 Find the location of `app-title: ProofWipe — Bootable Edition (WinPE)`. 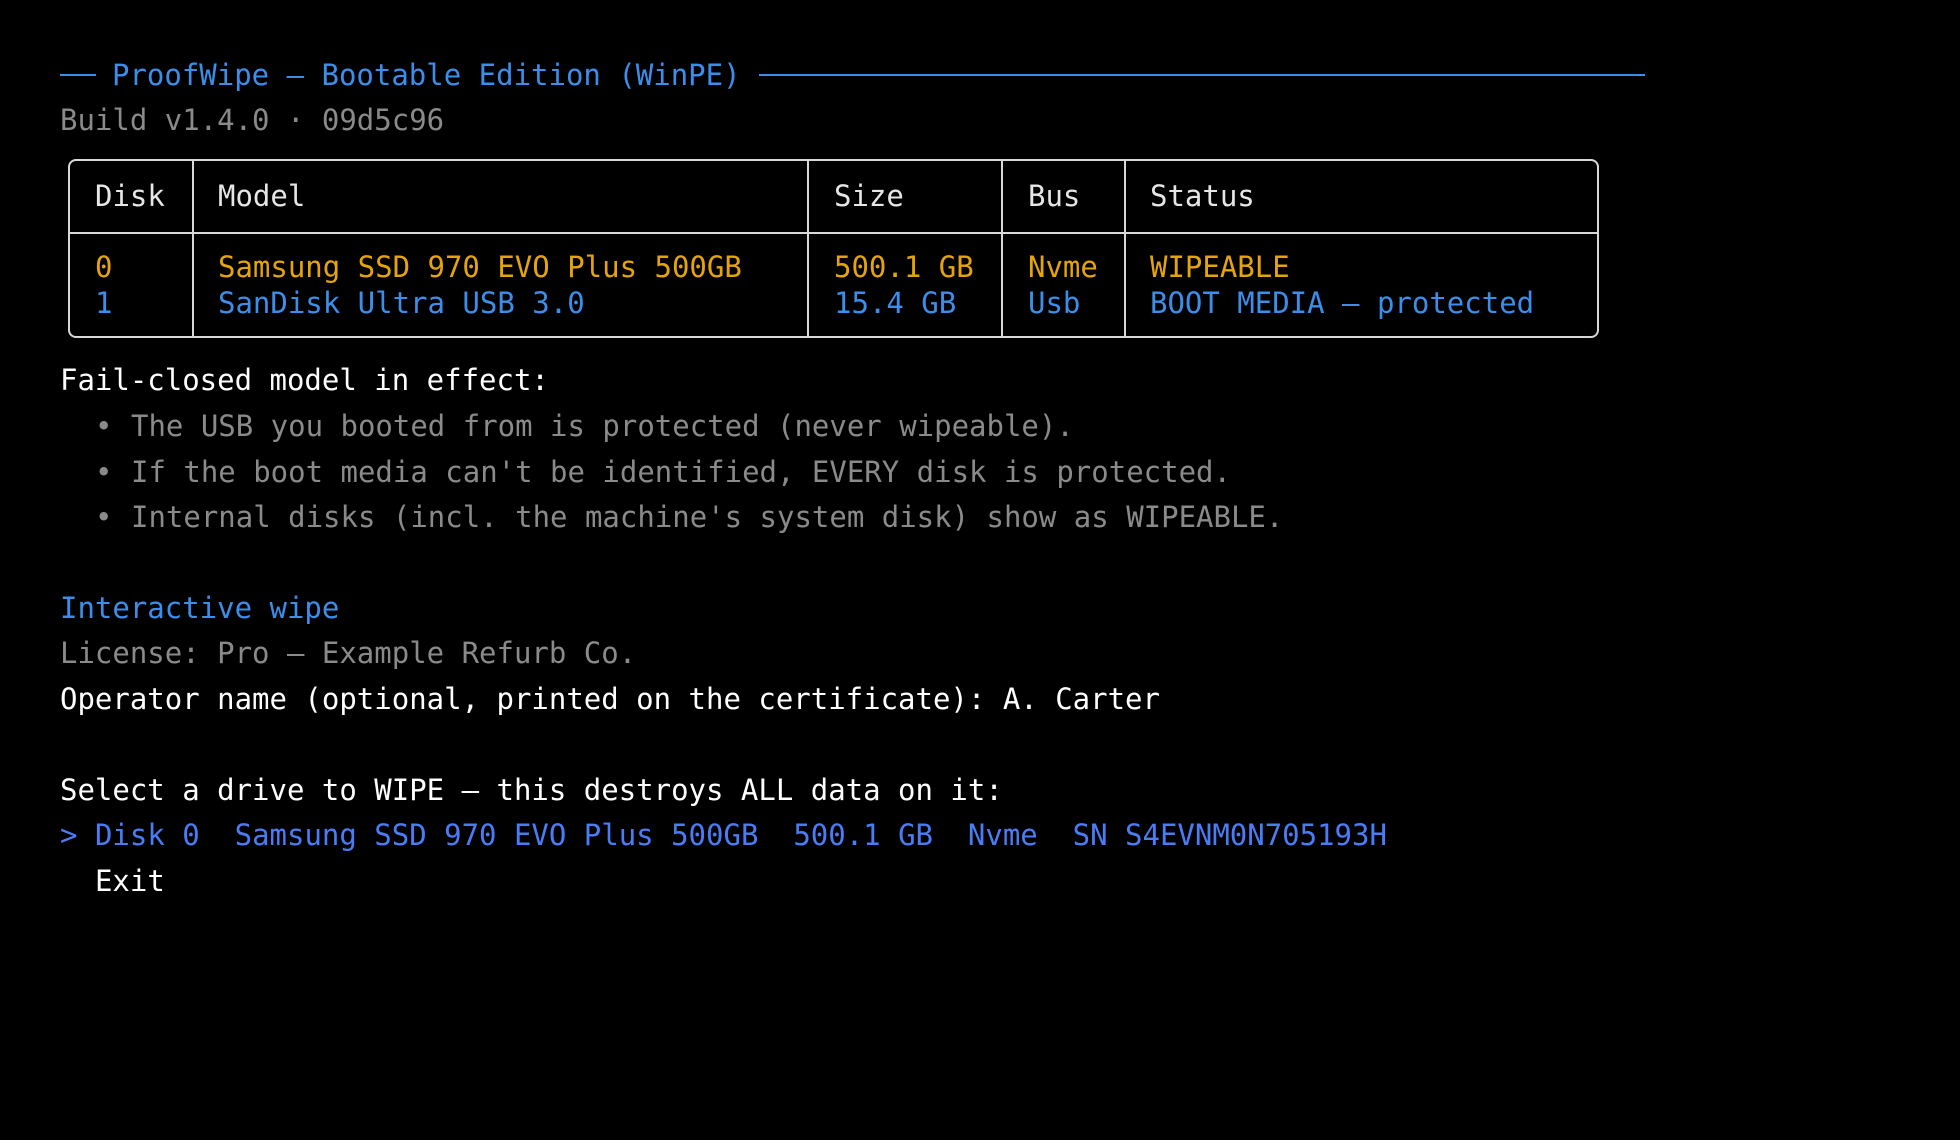

app-title: ProofWipe — Bootable Edition (WinPE) is located at coordinates (426, 75).